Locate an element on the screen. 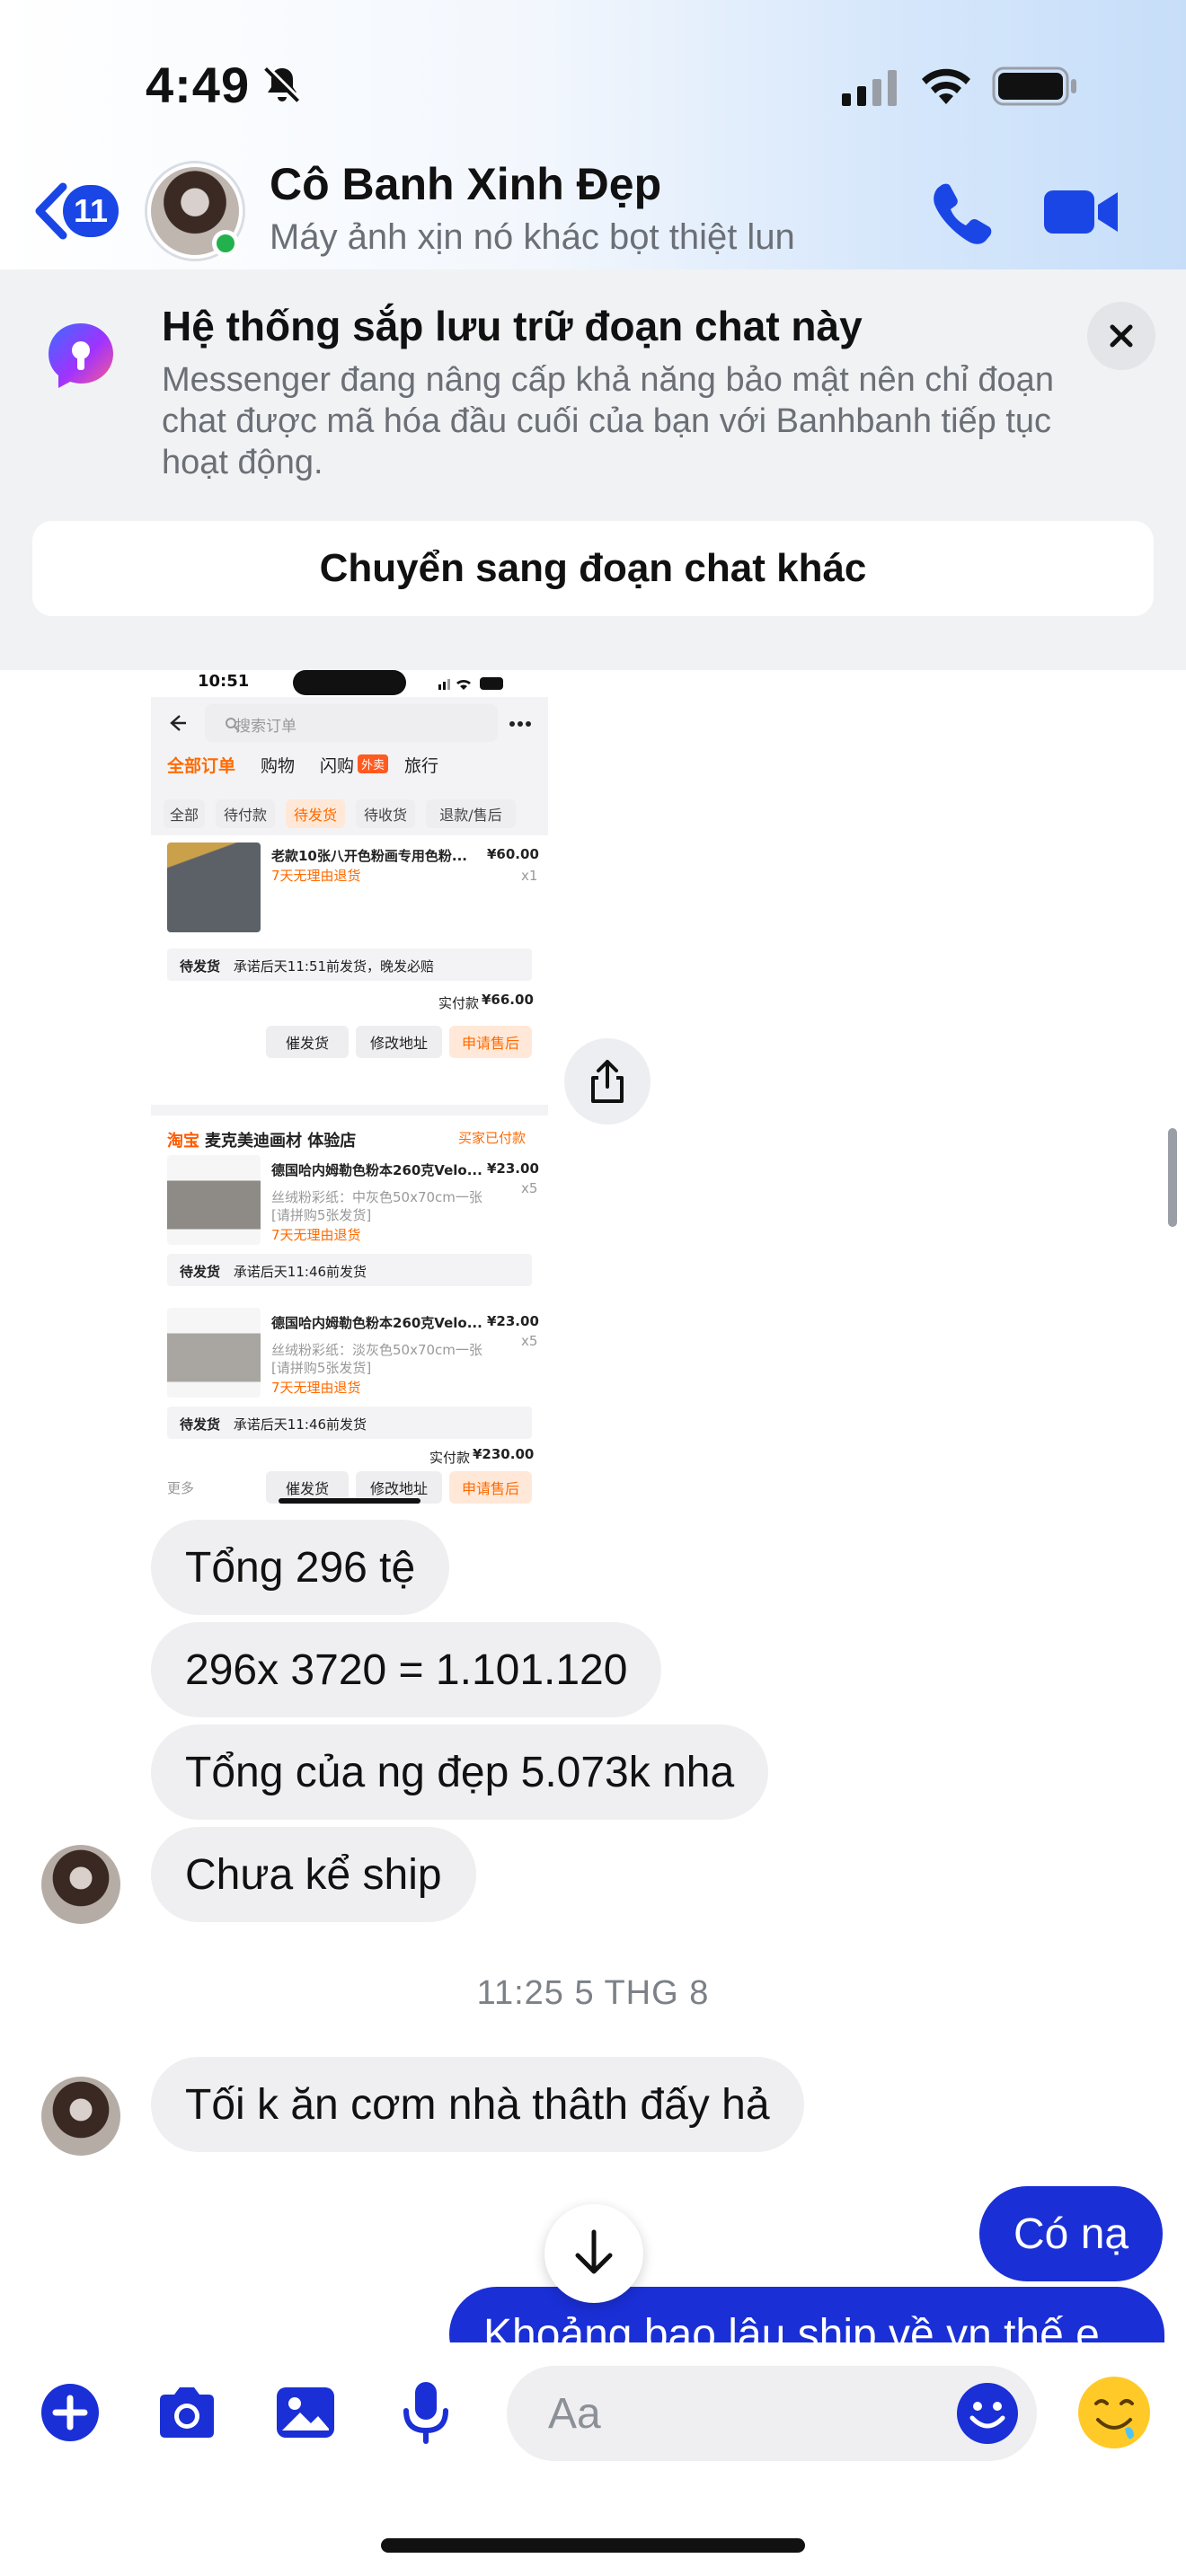  shot-order2-ship-strip: 待发货 承诺后天11:46前发货 is located at coordinates (349, 1270).